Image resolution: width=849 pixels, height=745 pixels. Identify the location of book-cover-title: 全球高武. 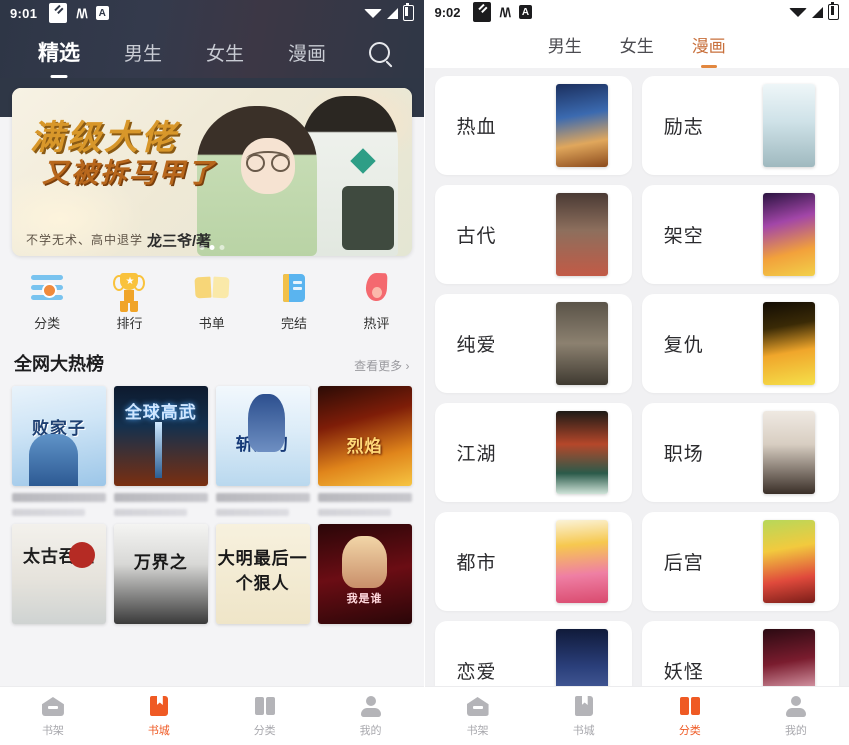
(160, 412).